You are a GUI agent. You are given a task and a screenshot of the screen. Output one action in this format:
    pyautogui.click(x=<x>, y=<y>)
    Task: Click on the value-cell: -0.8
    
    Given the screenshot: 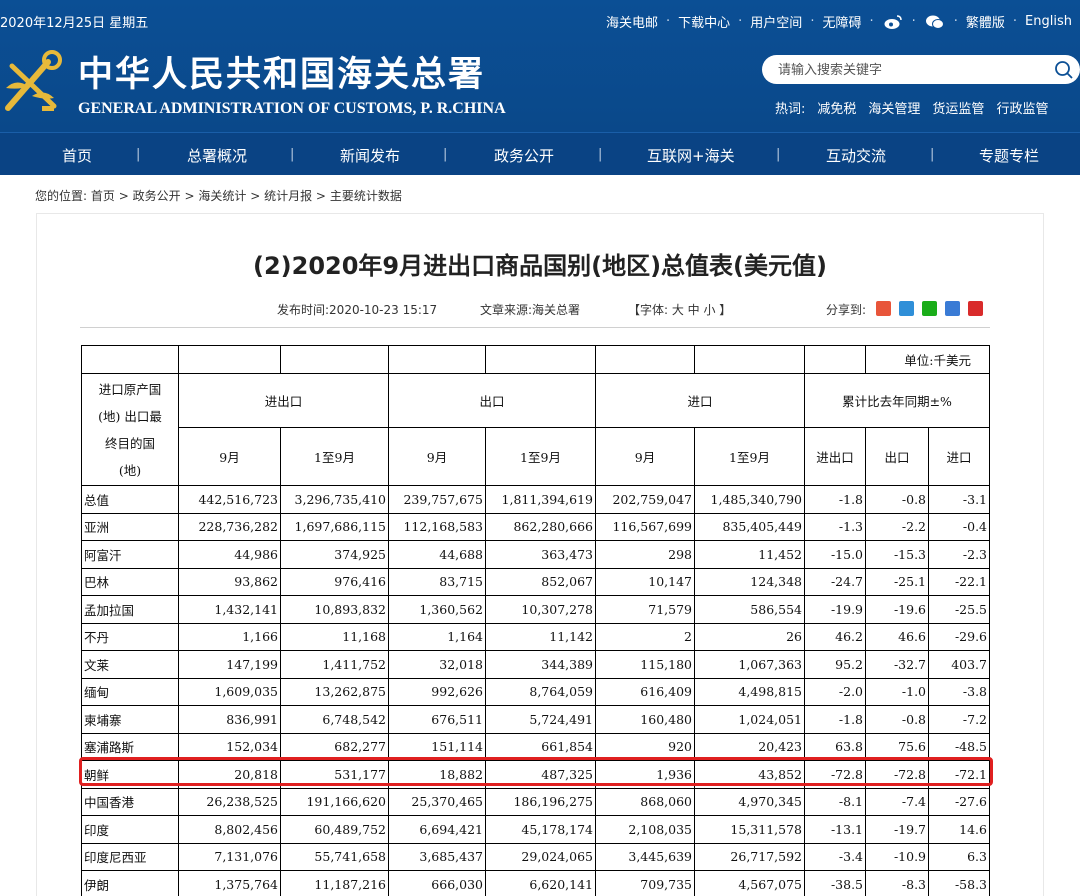 What is the action you would take?
    pyautogui.click(x=897, y=719)
    